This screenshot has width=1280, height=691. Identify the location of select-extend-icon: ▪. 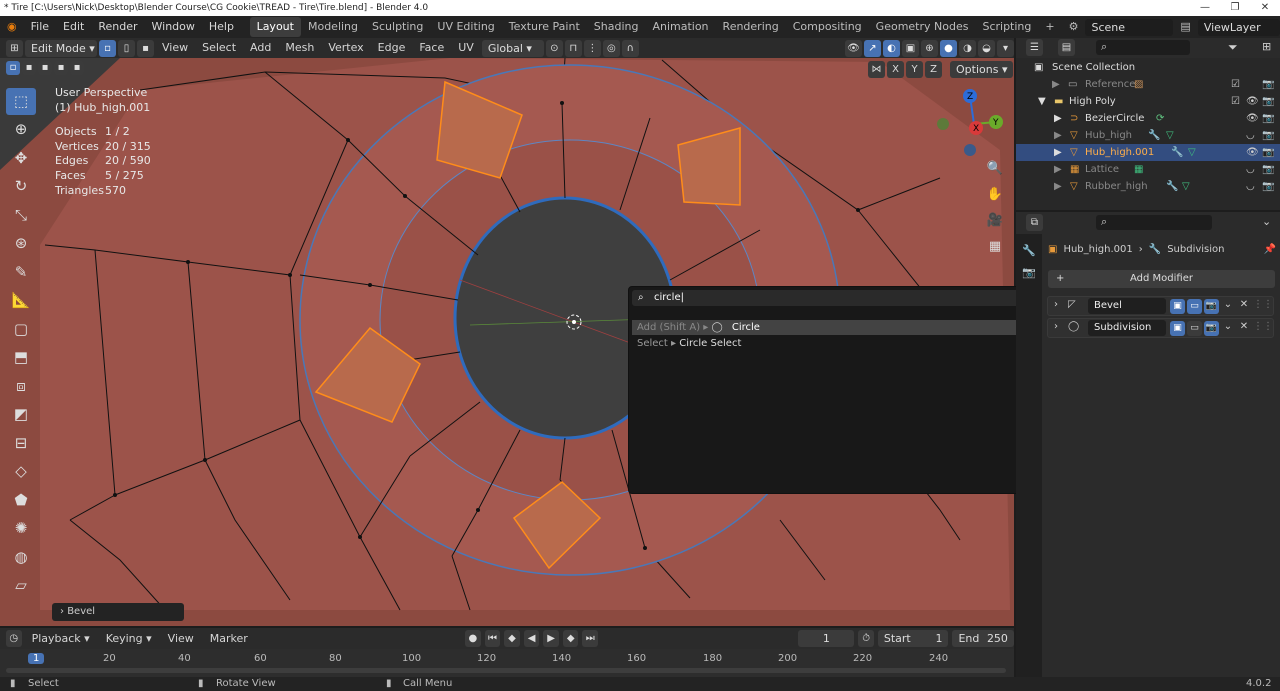
(29, 68).